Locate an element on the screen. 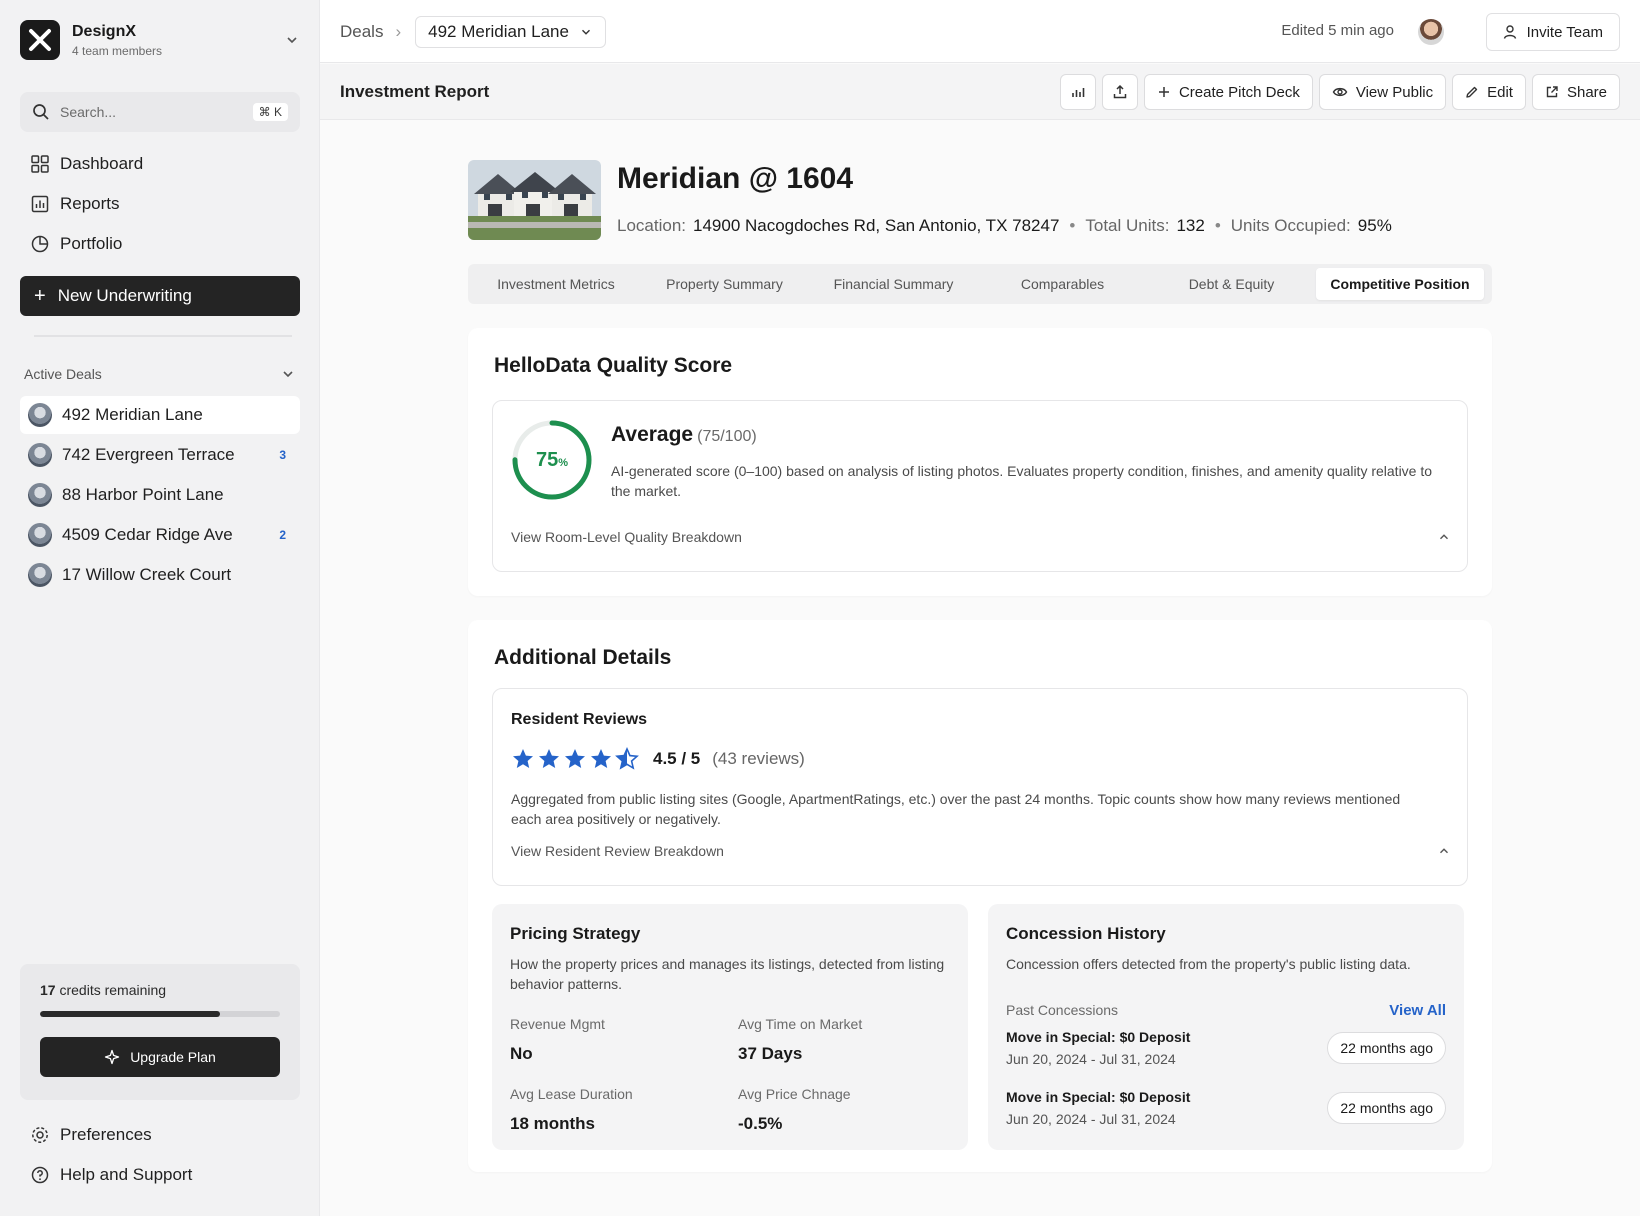 This screenshot has height=1216, width=1640. tab-financial-summary: Financial Summary is located at coordinates (893, 284).